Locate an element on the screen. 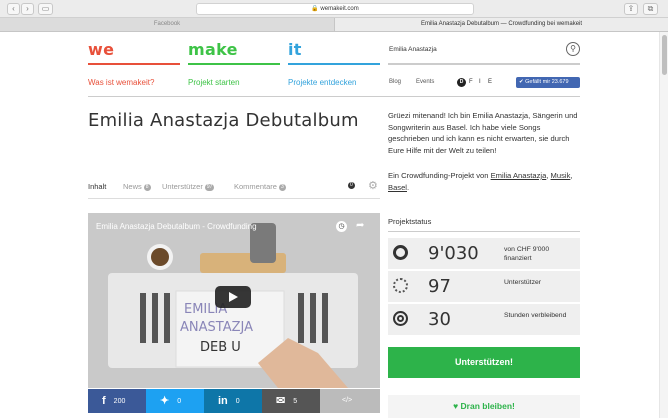 The height and width of the screenshot is (418, 668). tag-musik: Musik is located at coordinates (561, 175).